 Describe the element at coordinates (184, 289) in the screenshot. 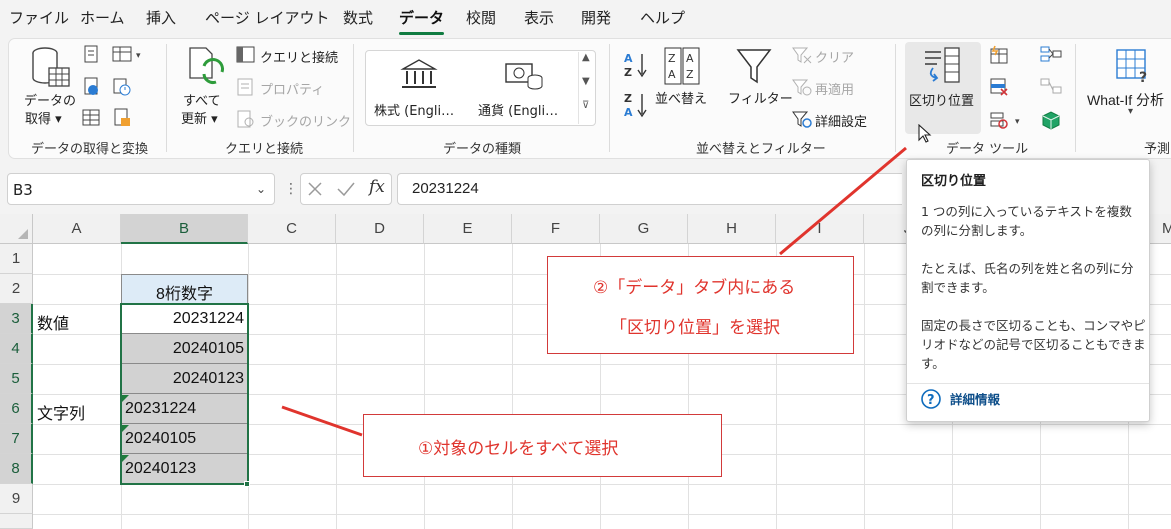

I see `cell-b2: 8桁数字` at that location.